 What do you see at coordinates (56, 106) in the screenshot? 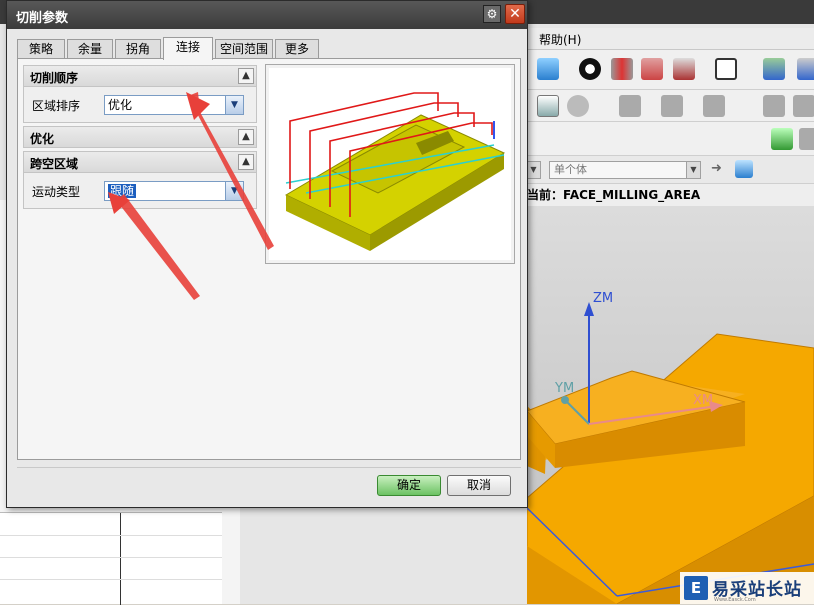
I see `region-sort-label: 区域排序` at bounding box center [56, 106].